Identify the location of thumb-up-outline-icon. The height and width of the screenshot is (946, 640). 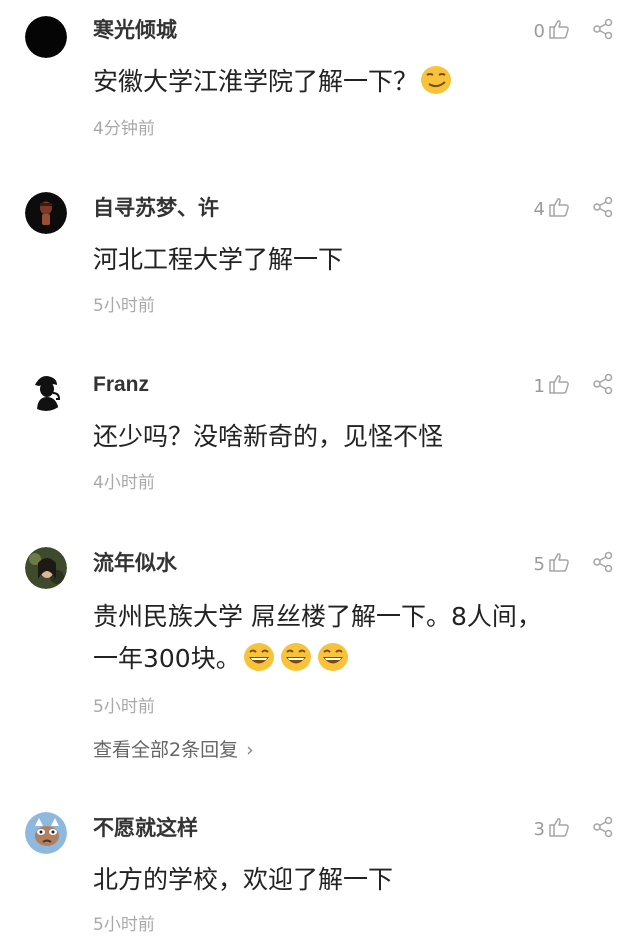
(559, 829).